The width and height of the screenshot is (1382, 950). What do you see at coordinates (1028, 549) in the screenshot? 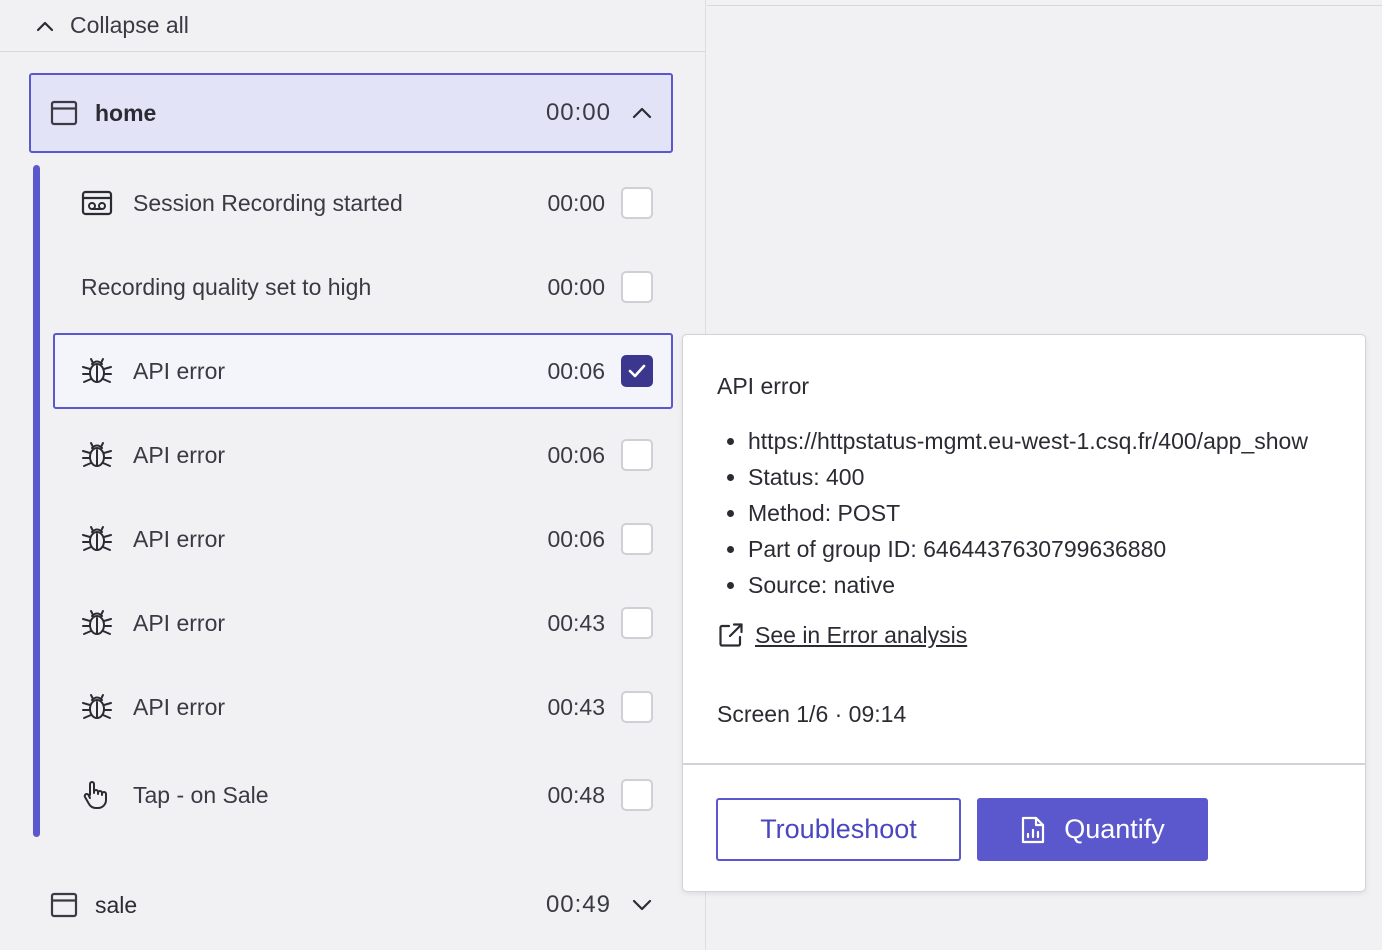
I see `detail-group-id: Part of group ID: 6464437630799636880` at bounding box center [1028, 549].